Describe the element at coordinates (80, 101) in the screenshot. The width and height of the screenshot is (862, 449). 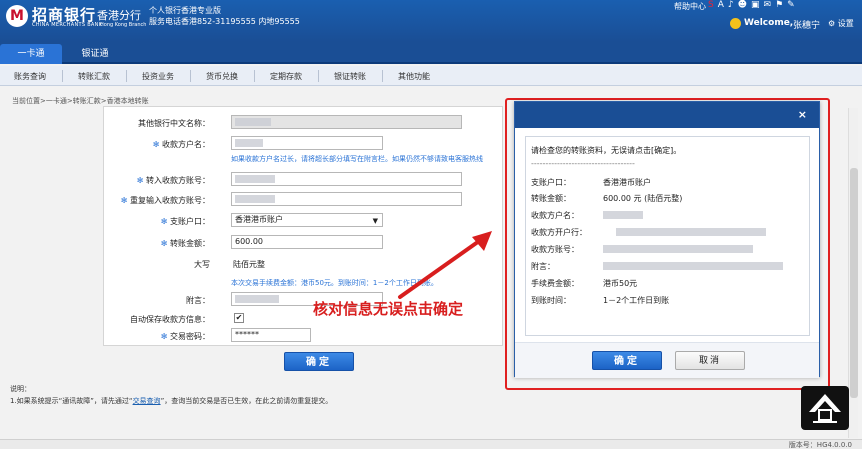
I see `breadcrumb: 当前位置>一卡通>转账汇款>香港本地转账` at that location.